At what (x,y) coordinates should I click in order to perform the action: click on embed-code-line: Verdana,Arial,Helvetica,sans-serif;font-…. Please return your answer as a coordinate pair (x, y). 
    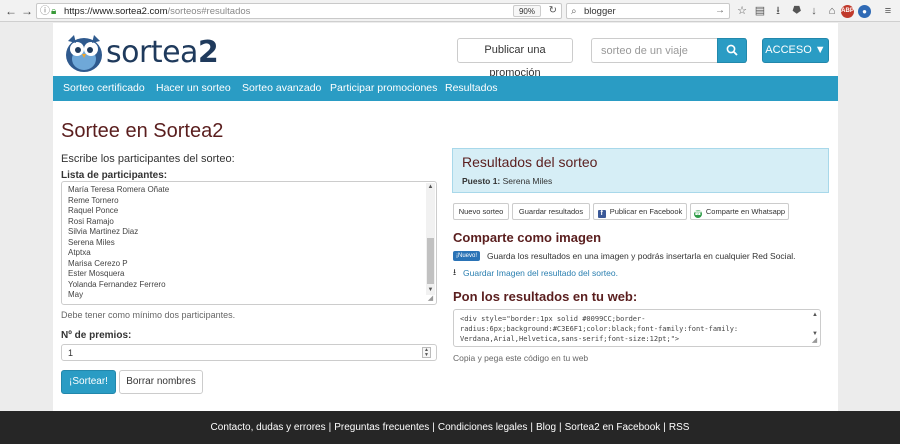
    Looking at the image, I should click on (570, 339).